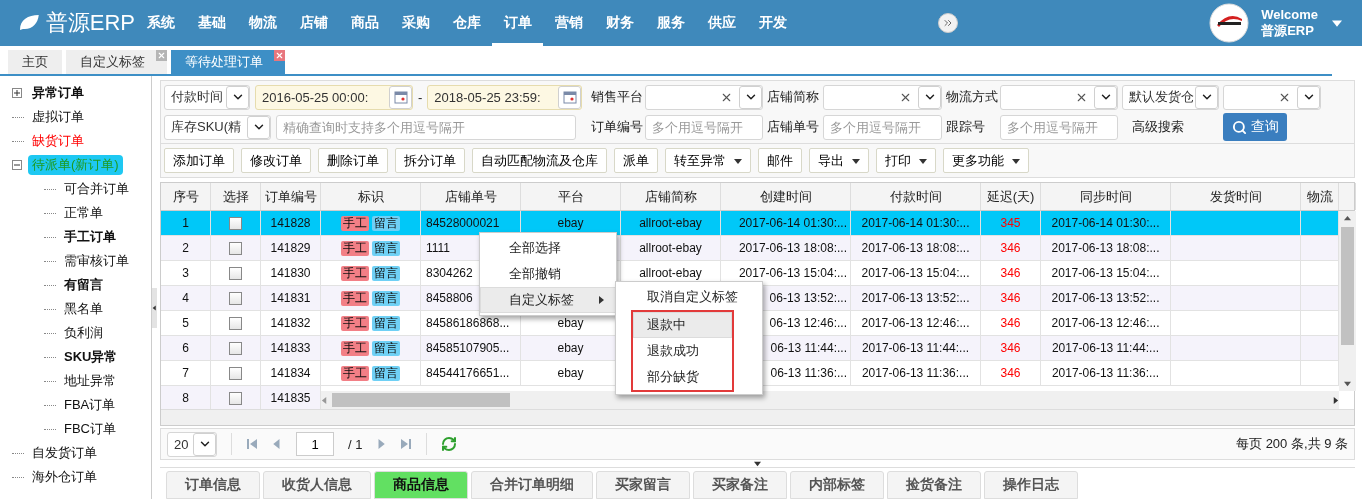  What do you see at coordinates (1031, 485) in the screenshot?
I see `detail-tab: 操作日志` at bounding box center [1031, 485].